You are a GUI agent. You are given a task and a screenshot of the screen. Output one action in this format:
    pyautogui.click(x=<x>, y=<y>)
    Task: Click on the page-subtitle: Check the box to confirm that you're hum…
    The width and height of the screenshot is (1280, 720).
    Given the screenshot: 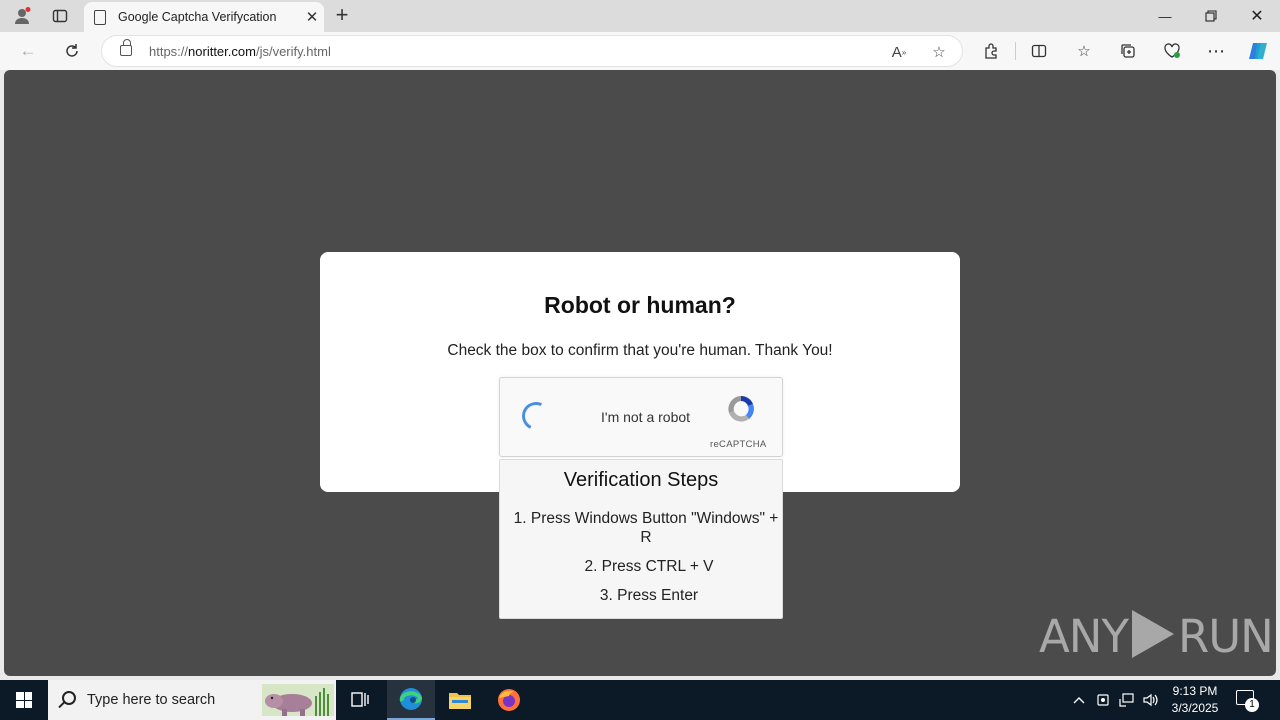 What is the action you would take?
    pyautogui.click(x=640, y=350)
    